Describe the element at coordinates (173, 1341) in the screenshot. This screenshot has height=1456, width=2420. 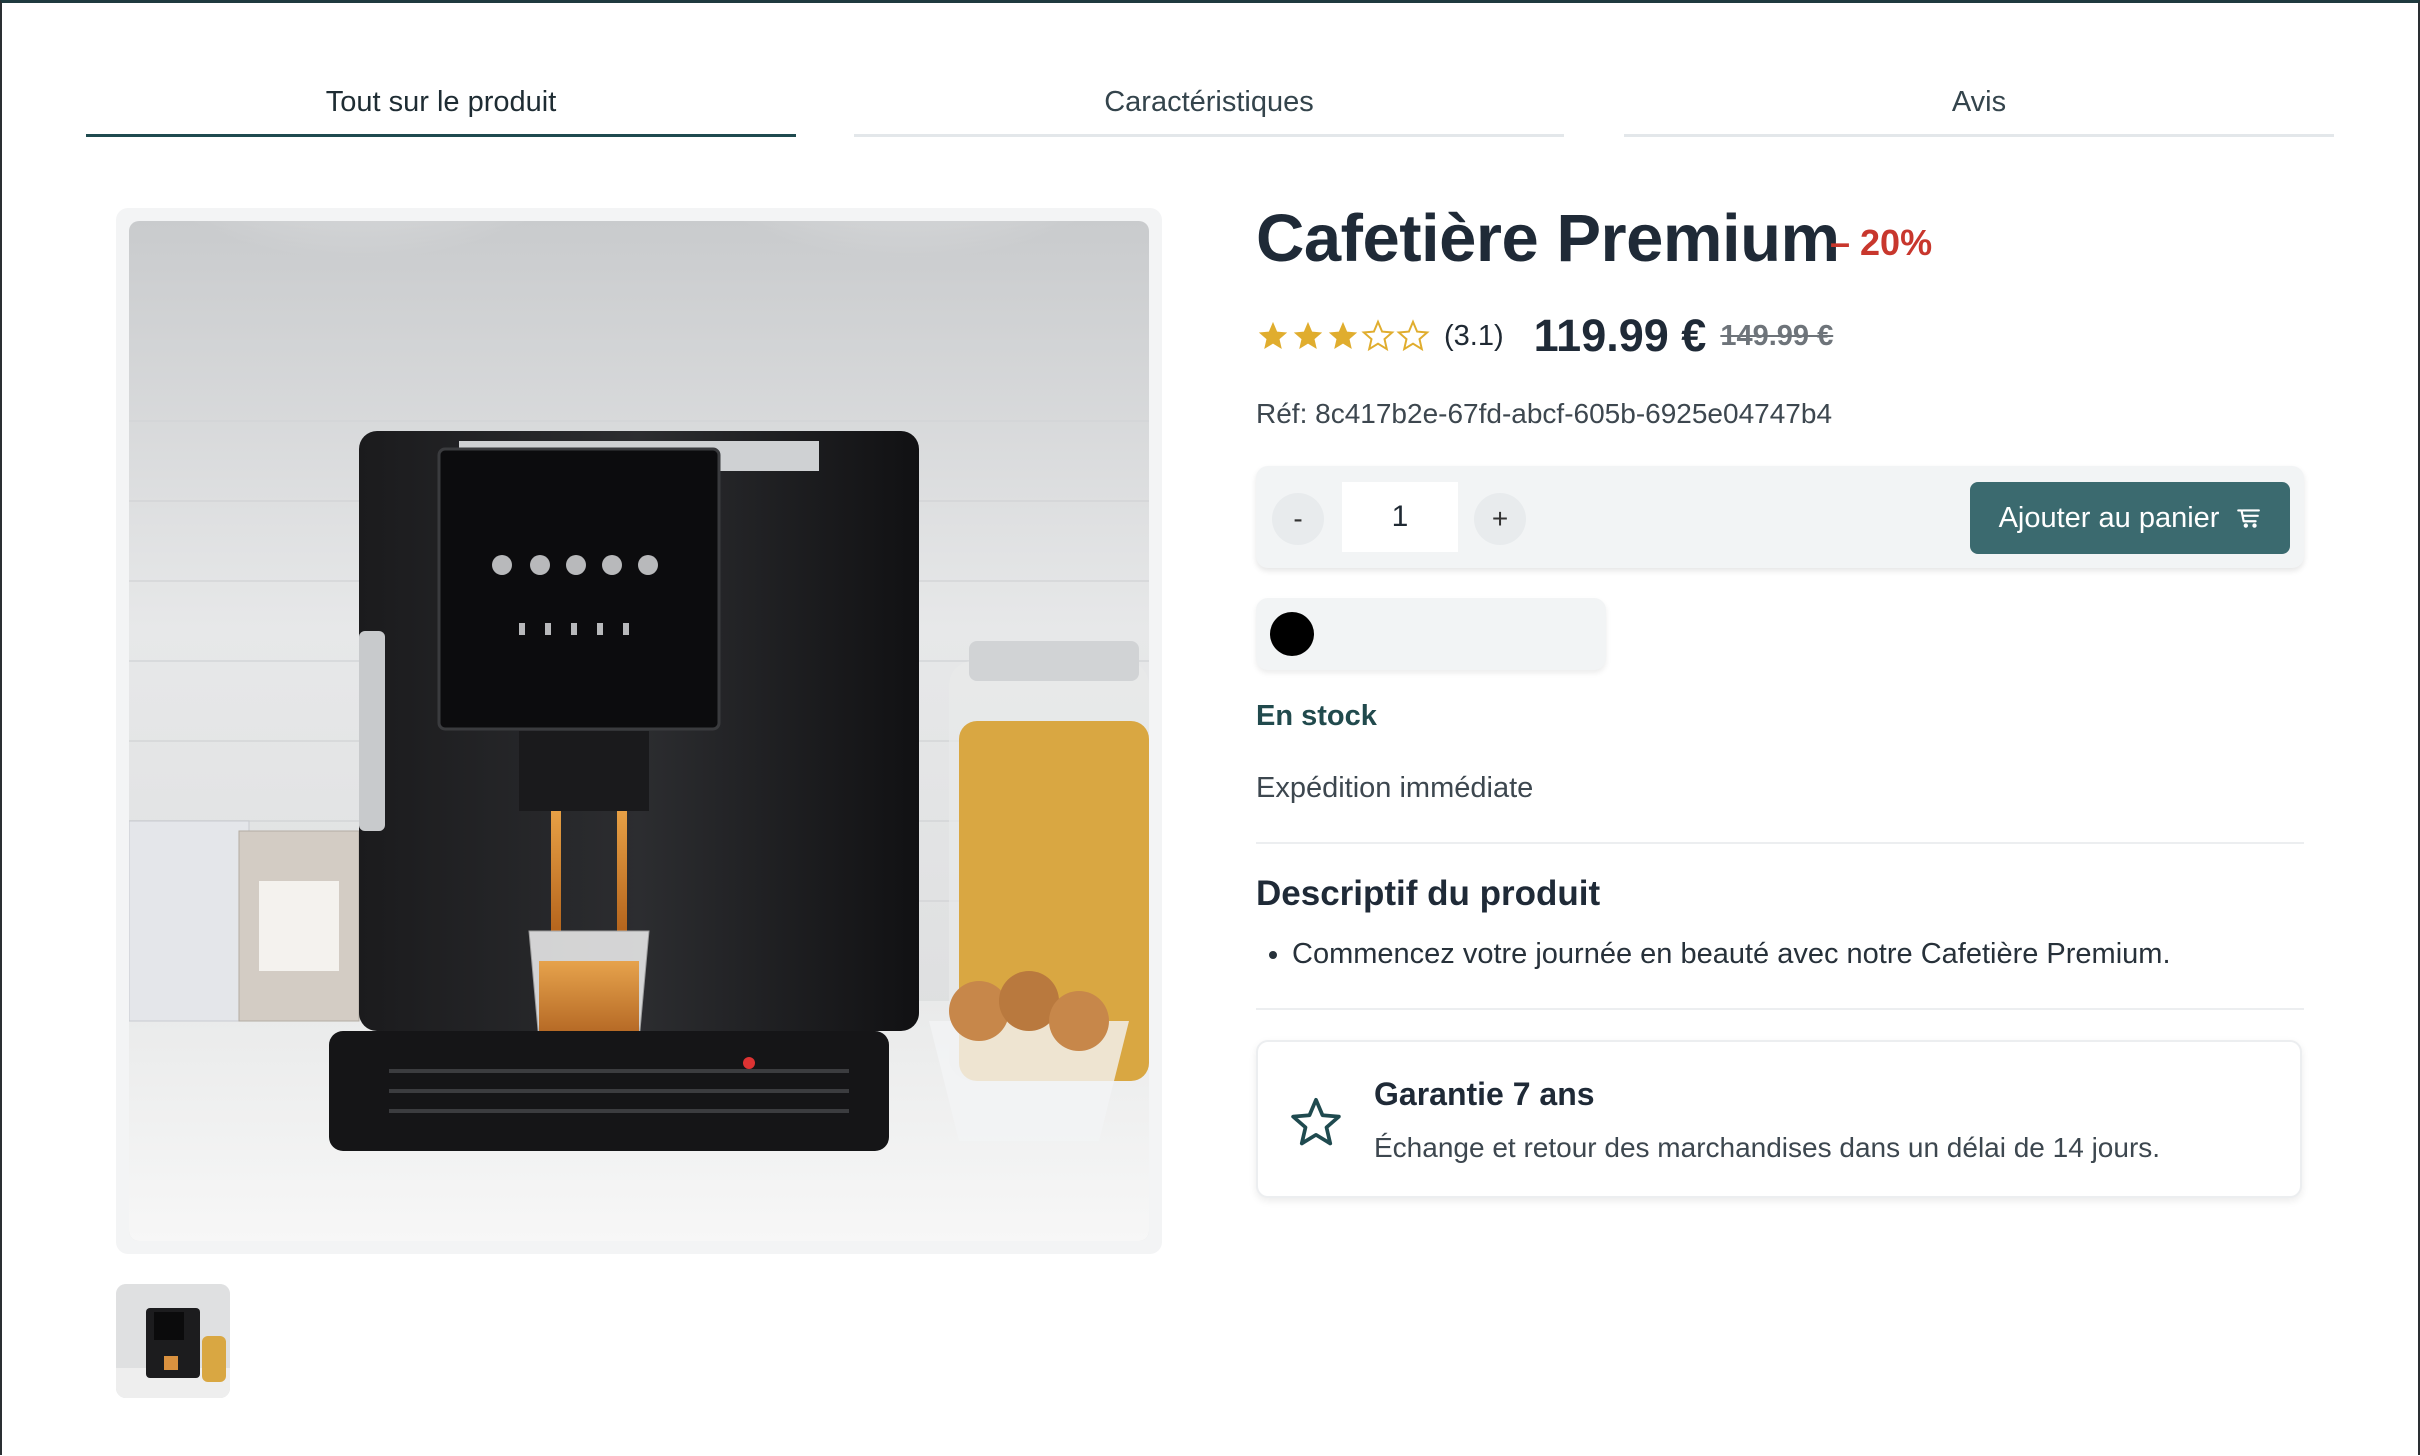
I see `product-thumbnail` at that location.